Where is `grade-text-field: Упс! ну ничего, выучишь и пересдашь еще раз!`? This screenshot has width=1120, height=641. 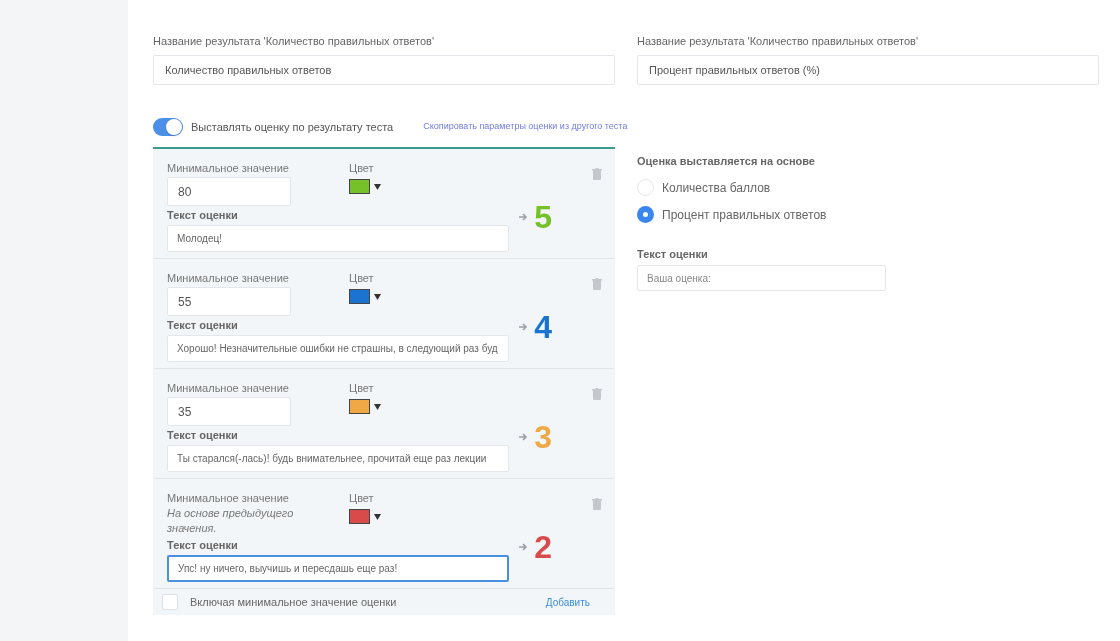
grade-text-field: Упс! ну ничего, выучишь и пересдашь еще раз! is located at coordinates (338, 568).